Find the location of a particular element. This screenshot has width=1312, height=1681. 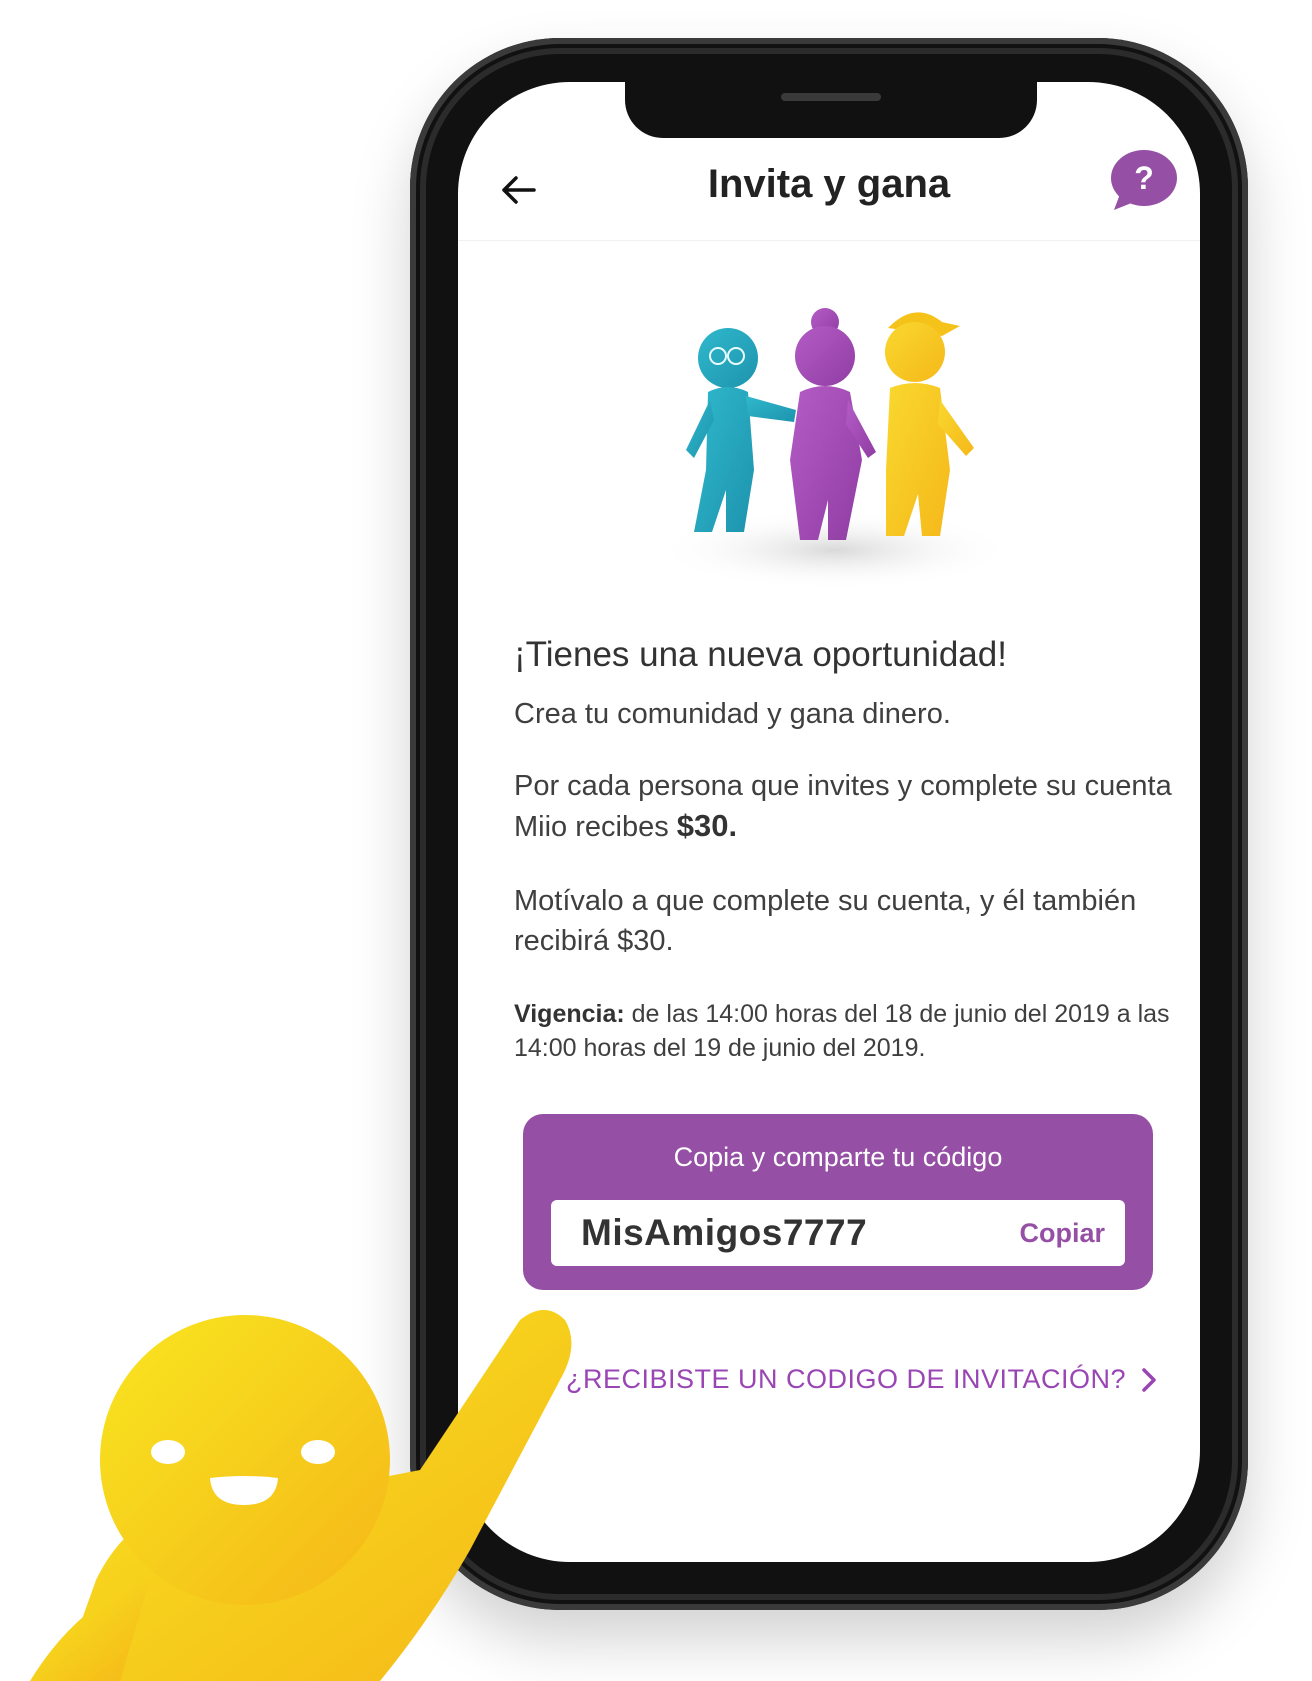

intro-text: Crea tu comunidad y gana dinero. is located at coordinates (732, 714).